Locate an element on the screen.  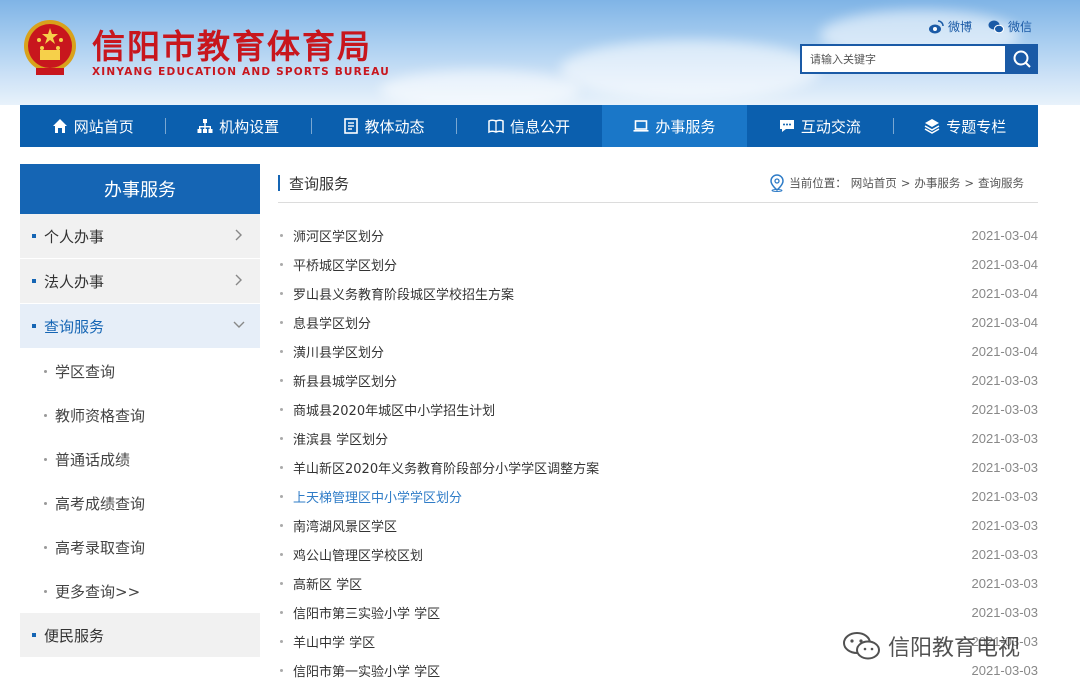
sidebar-item-query-services: 查询服务 is located at coordinates (140, 326).